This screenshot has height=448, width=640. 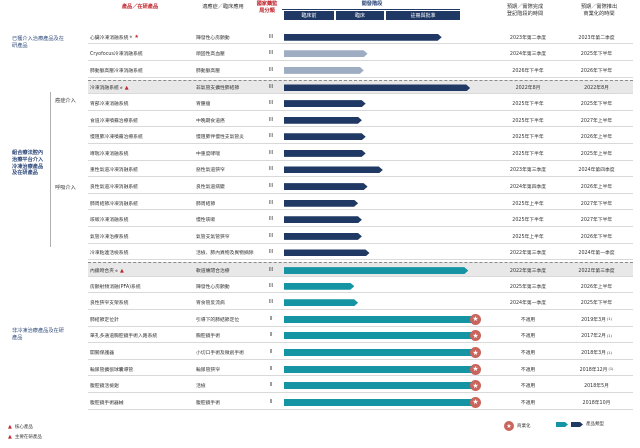 I want to click on expected-registration-time: 2025年第三季度, so click(x=528, y=286).